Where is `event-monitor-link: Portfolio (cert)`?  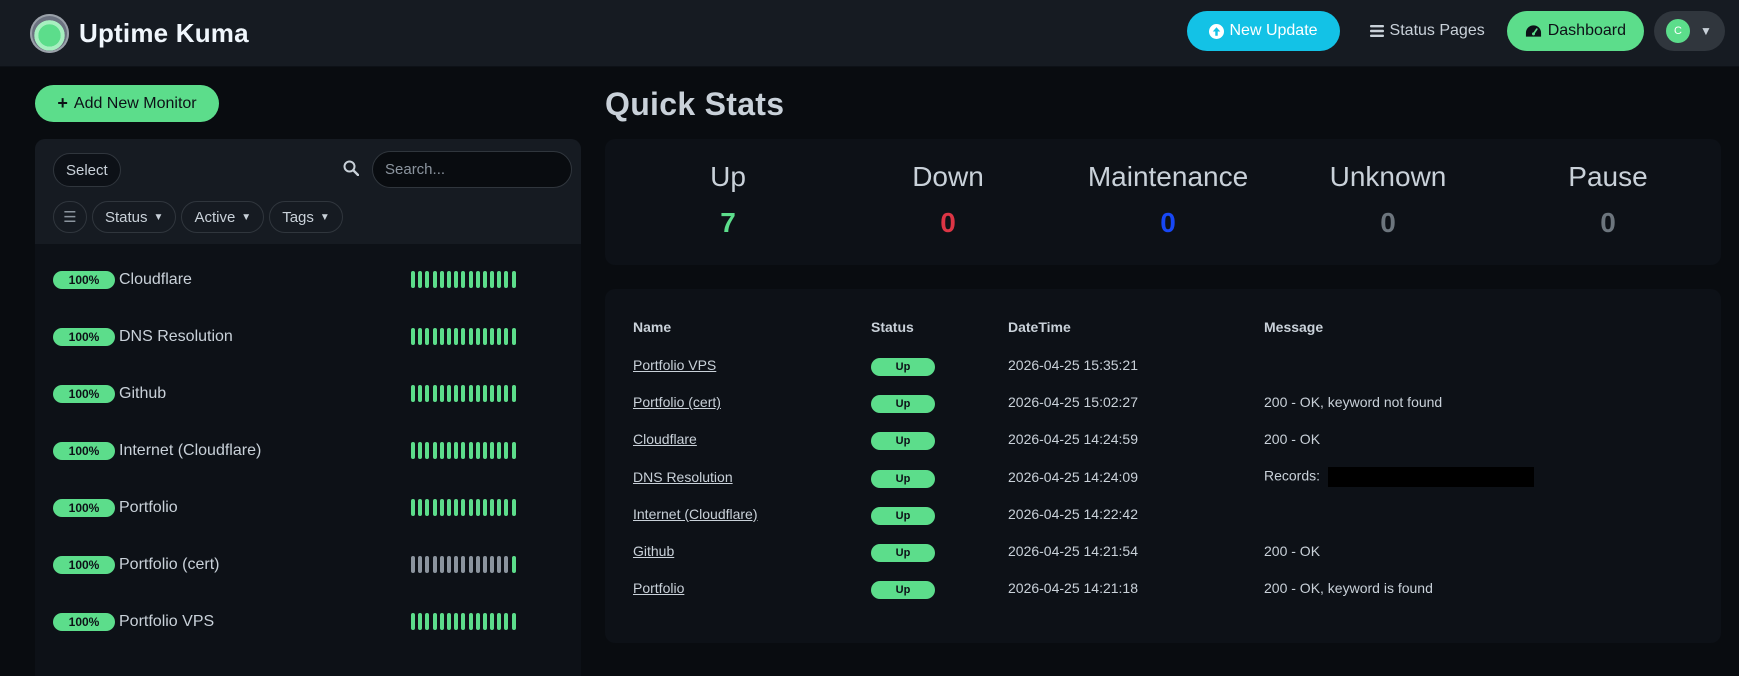 event-monitor-link: Portfolio (cert) is located at coordinates (677, 402).